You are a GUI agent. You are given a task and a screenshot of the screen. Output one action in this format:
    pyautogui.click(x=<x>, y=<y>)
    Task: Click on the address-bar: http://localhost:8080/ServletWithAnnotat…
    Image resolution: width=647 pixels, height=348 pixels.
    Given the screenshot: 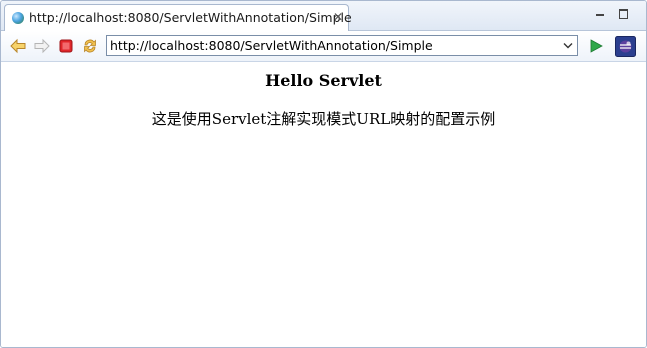 What is the action you would take?
    pyautogui.click(x=342, y=45)
    